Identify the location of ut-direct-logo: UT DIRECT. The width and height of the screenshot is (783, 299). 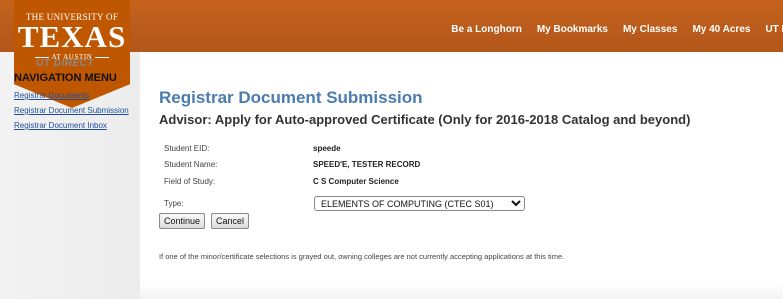
(65, 63).